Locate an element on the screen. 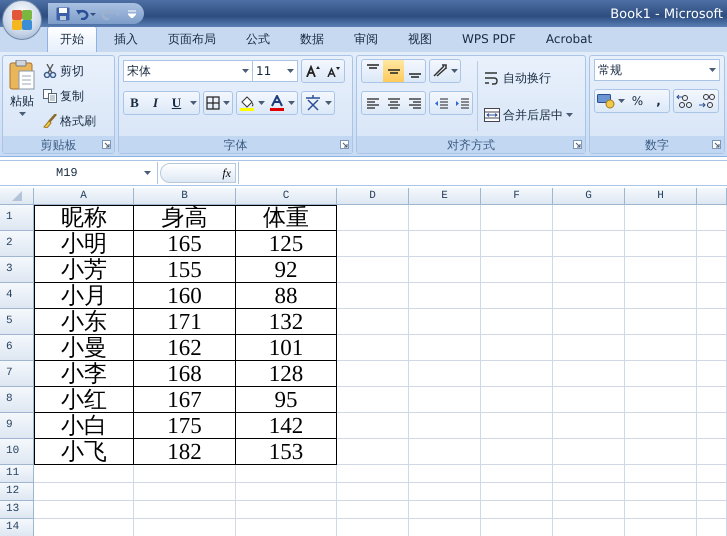  table-cell: 153 is located at coordinates (286, 452).